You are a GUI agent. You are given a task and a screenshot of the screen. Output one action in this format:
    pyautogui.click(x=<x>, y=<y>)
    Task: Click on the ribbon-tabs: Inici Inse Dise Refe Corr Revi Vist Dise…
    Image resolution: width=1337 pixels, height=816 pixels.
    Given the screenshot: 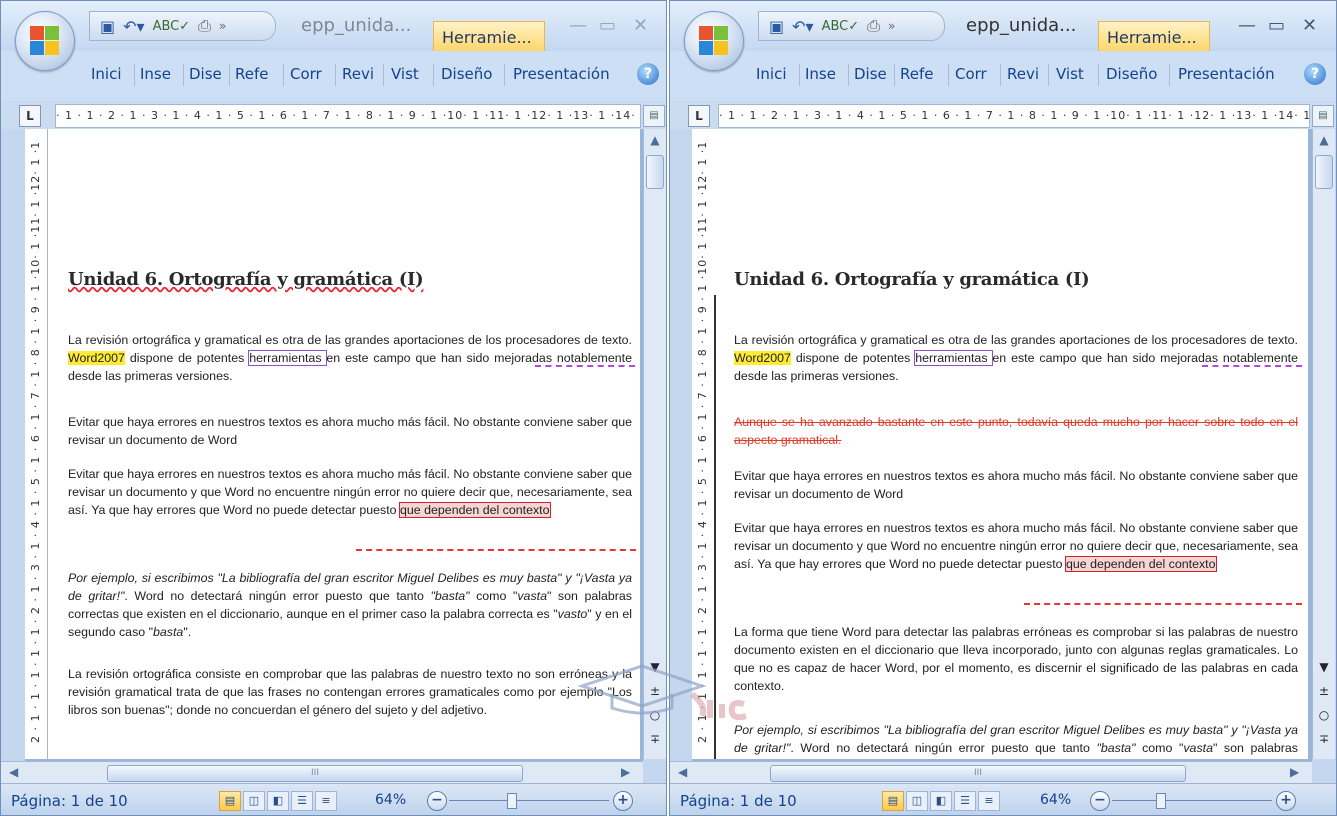 What is the action you would take?
    pyautogui.click(x=1003, y=76)
    